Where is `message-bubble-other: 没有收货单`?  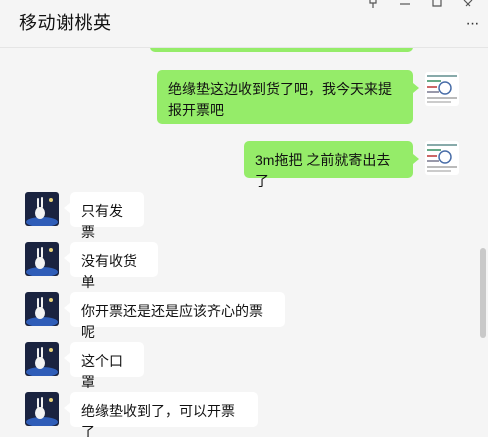 message-bubble-other: 没有收货单 is located at coordinates (111, 266).